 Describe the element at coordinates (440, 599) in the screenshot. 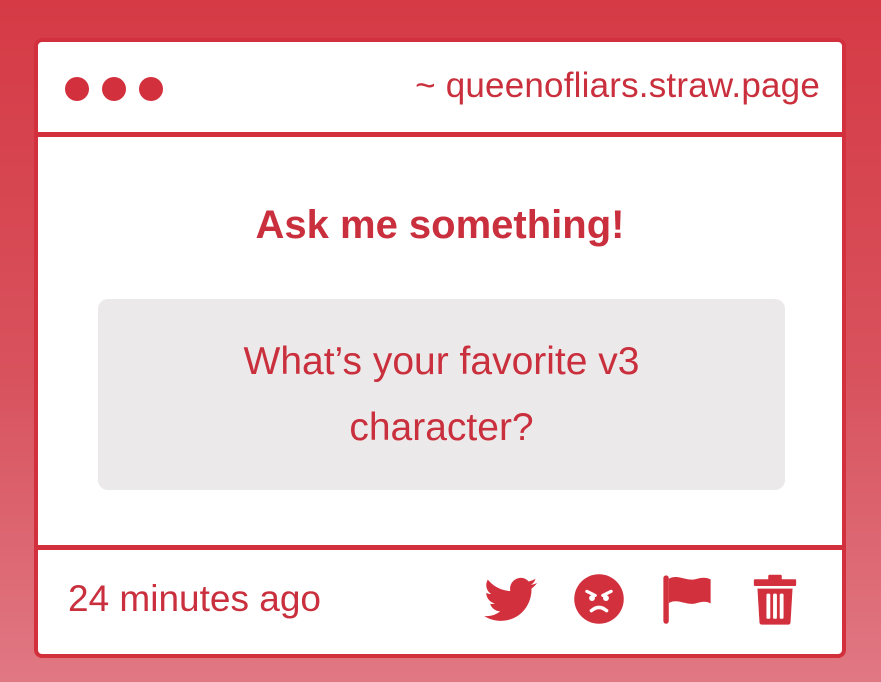

I see `card-footer: 24 minutes ago` at that location.